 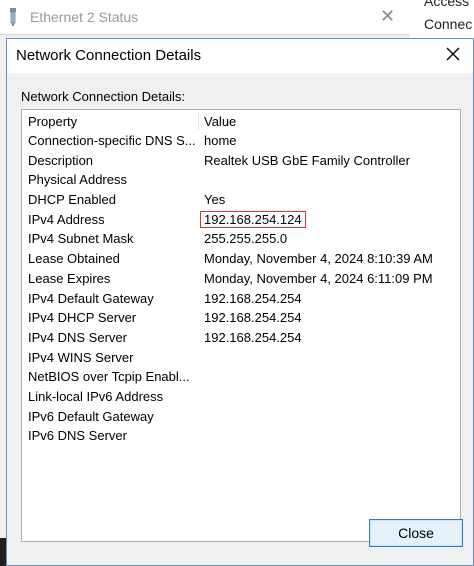 What do you see at coordinates (416, 533) in the screenshot?
I see `close-button: Close` at bounding box center [416, 533].